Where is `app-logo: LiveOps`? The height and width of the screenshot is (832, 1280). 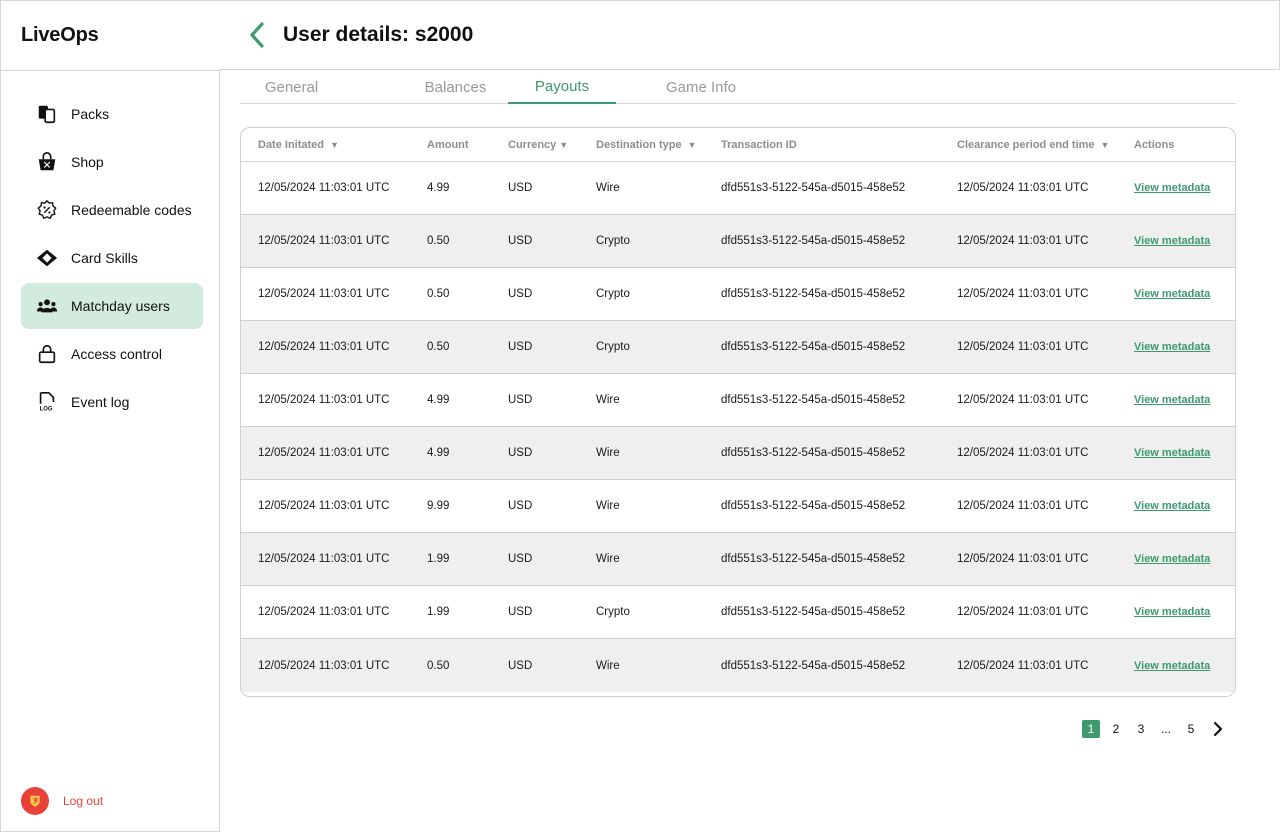
app-logo: LiveOps is located at coordinates (110, 36).